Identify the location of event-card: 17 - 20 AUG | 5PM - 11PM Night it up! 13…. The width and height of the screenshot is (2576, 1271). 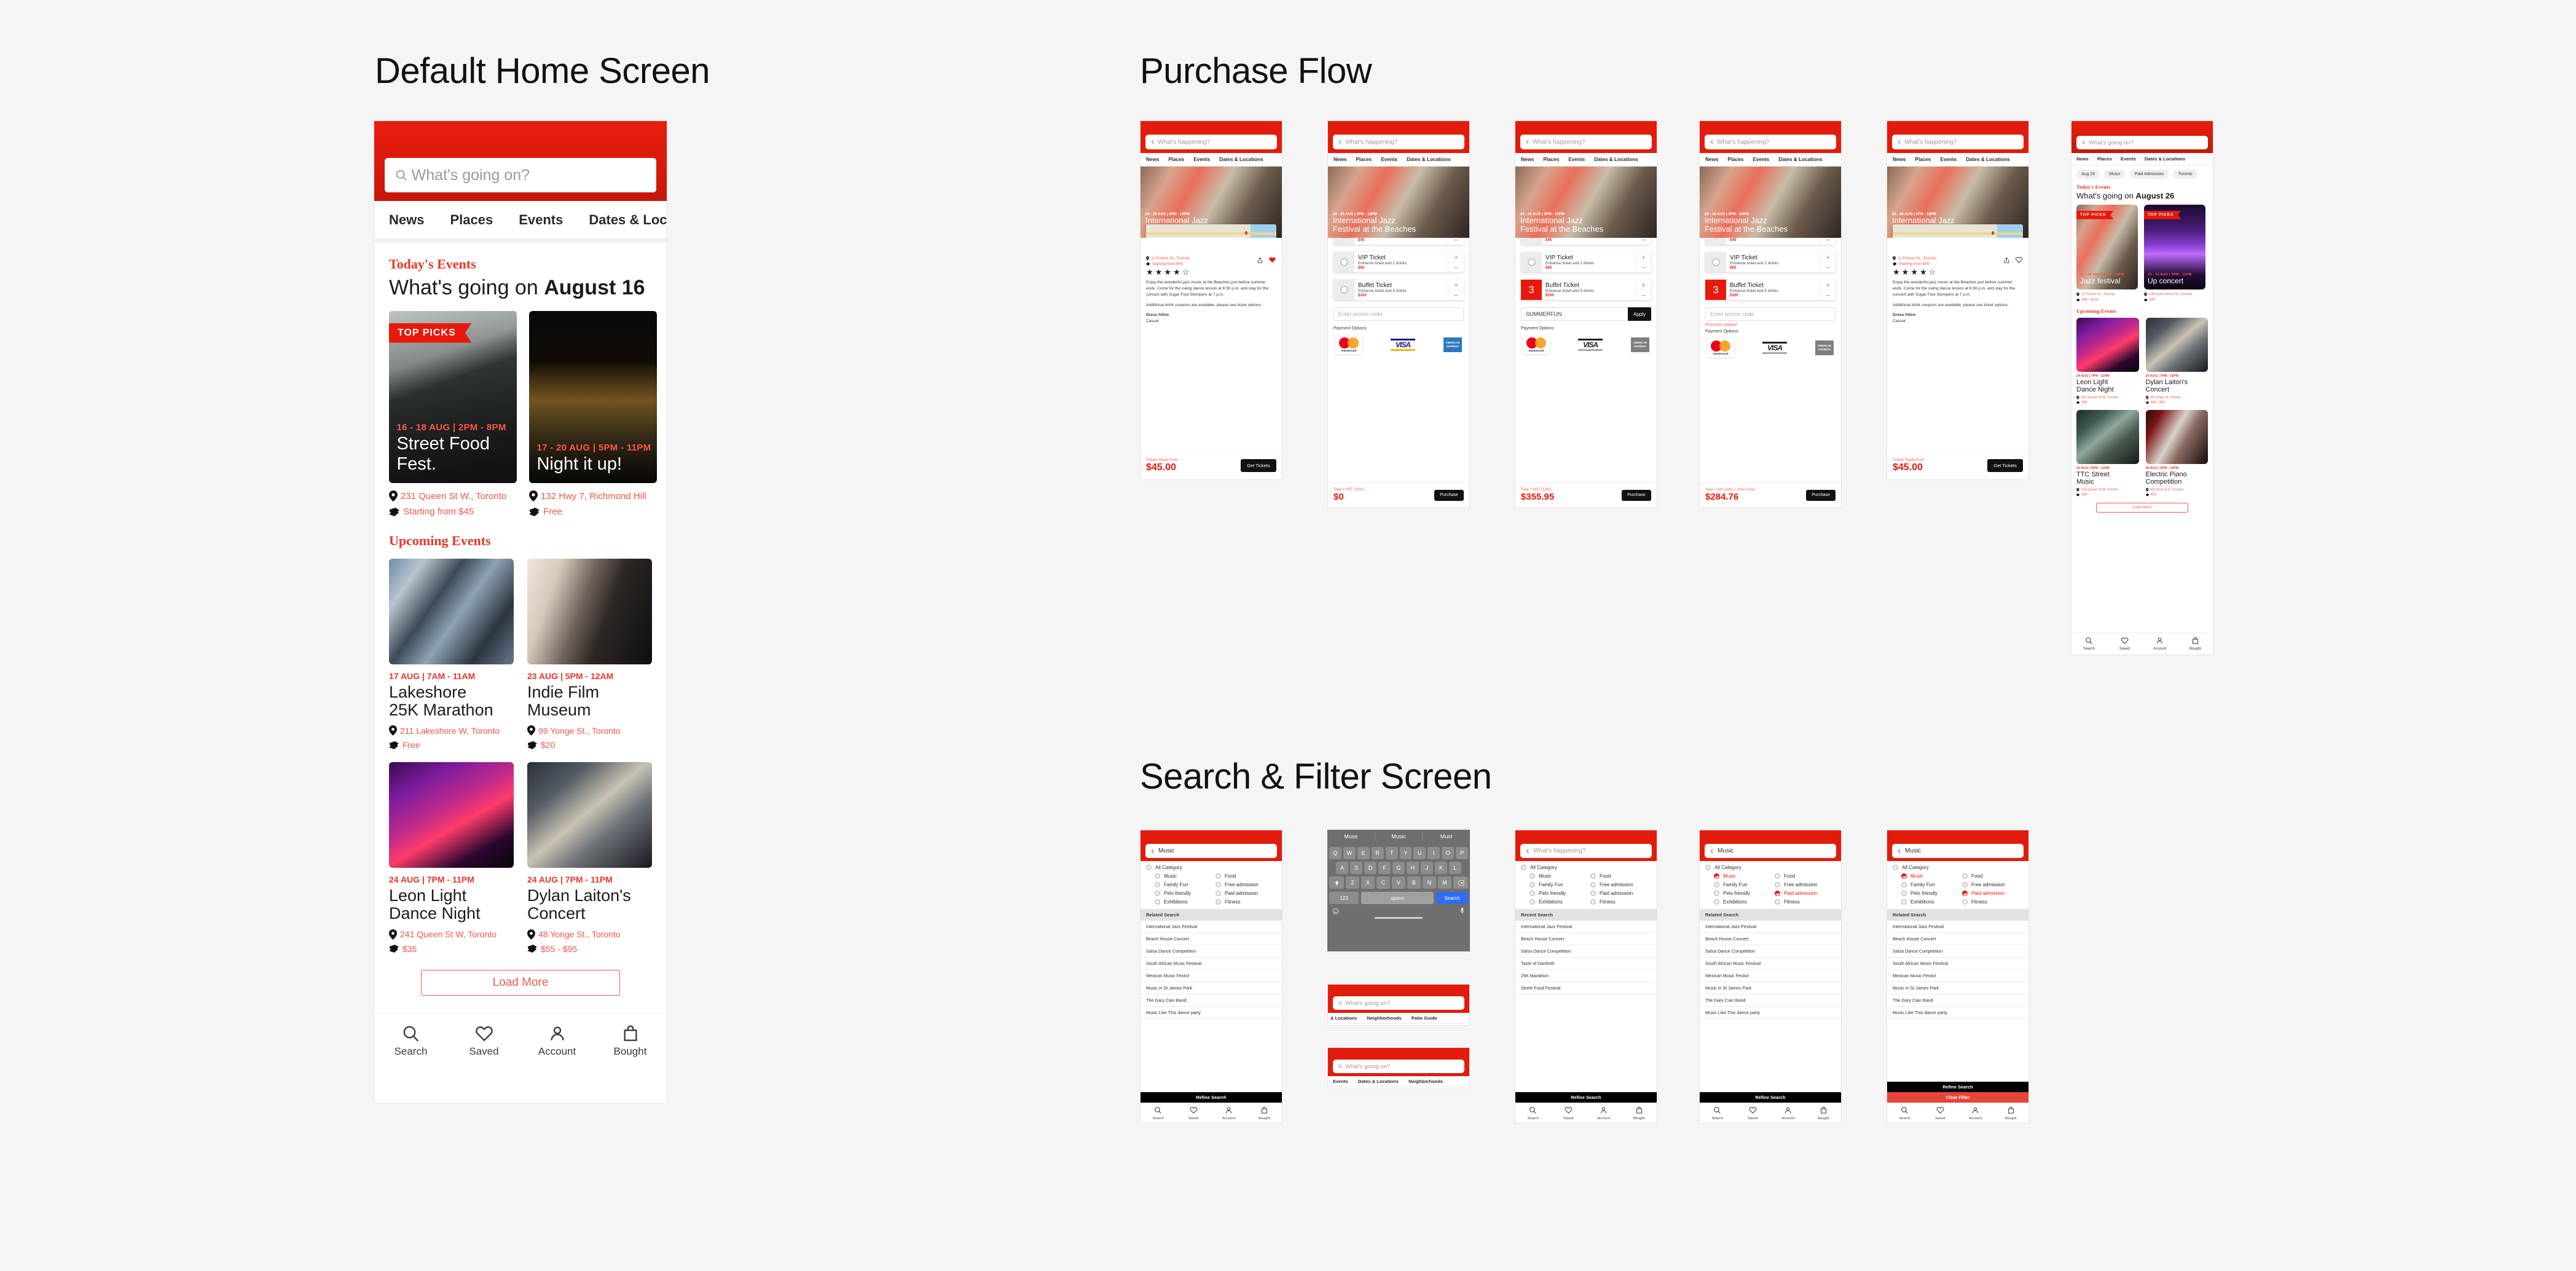
(593, 414).